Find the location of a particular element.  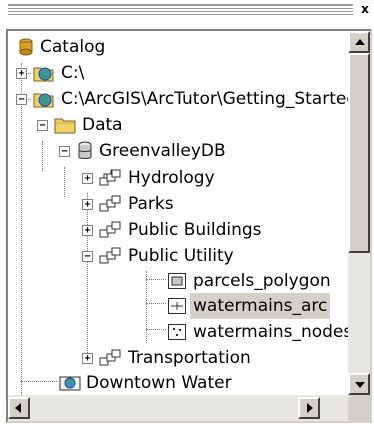

close-icon: x is located at coordinates (365, 9).